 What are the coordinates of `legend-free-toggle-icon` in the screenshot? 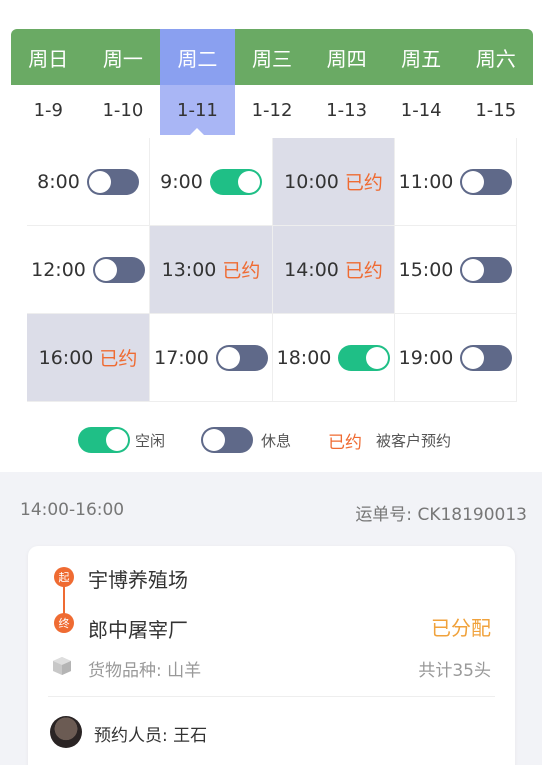 It's located at (104, 440).